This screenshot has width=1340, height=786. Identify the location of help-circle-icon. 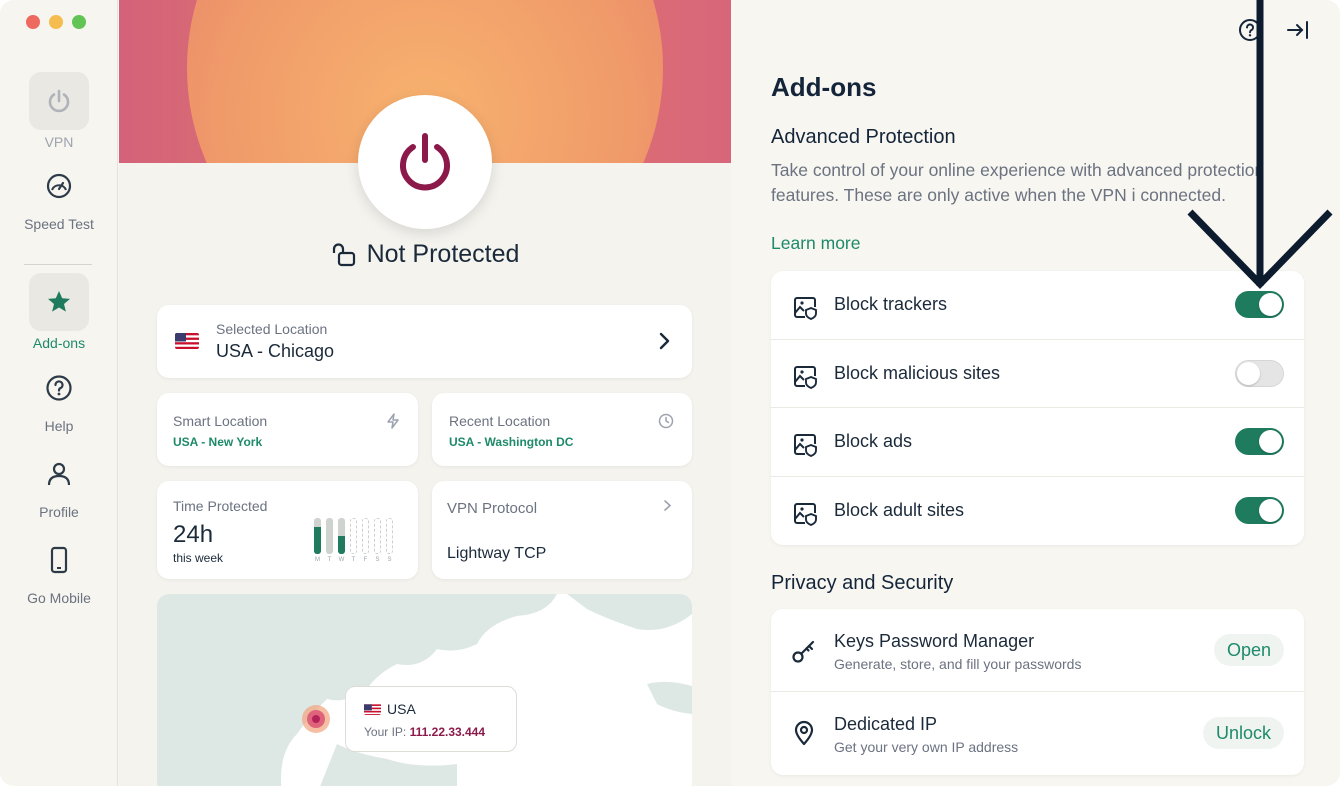
(1250, 30).